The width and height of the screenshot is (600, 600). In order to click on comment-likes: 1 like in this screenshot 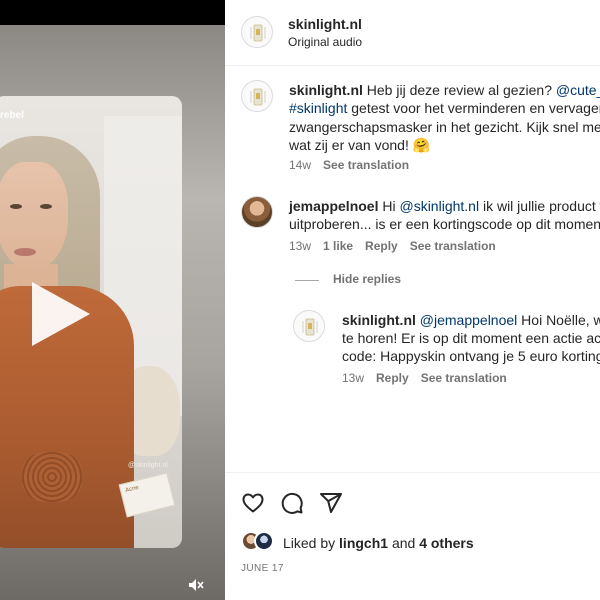, I will do `click(338, 246)`.